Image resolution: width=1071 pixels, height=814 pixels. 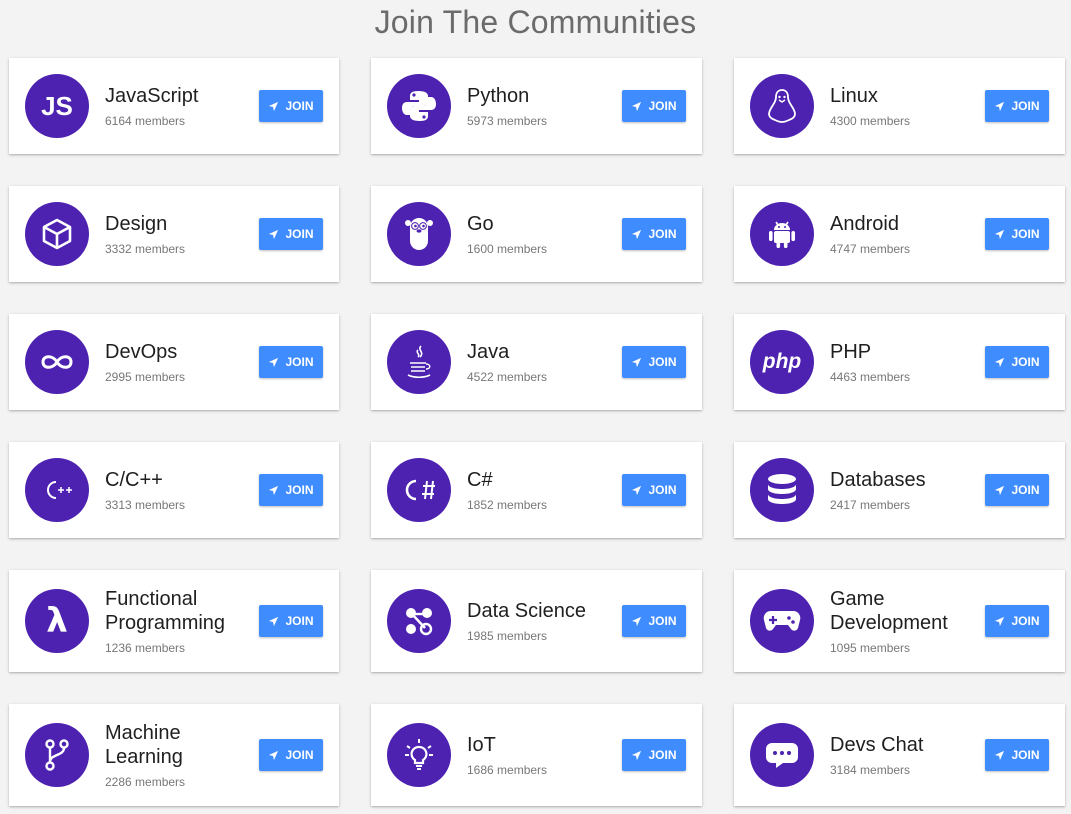 I want to click on member-count: 4463 members, so click(x=870, y=377).